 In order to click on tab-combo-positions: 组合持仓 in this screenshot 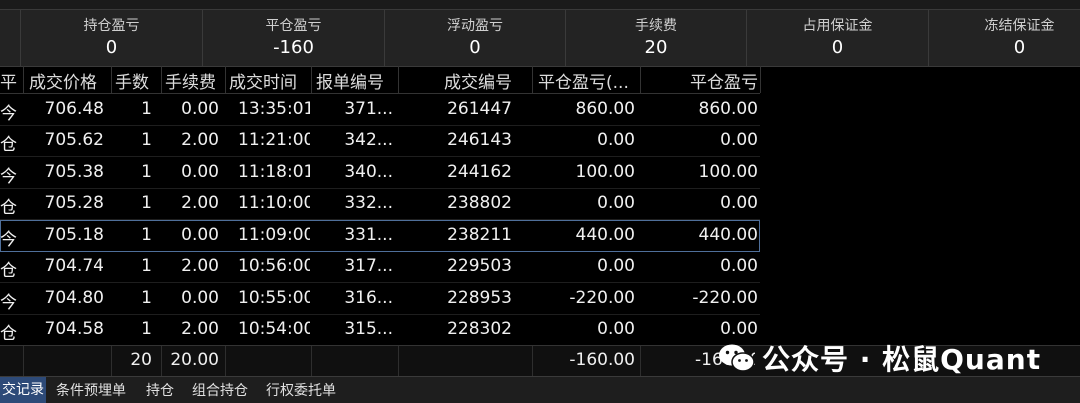, I will do `click(220, 390)`.